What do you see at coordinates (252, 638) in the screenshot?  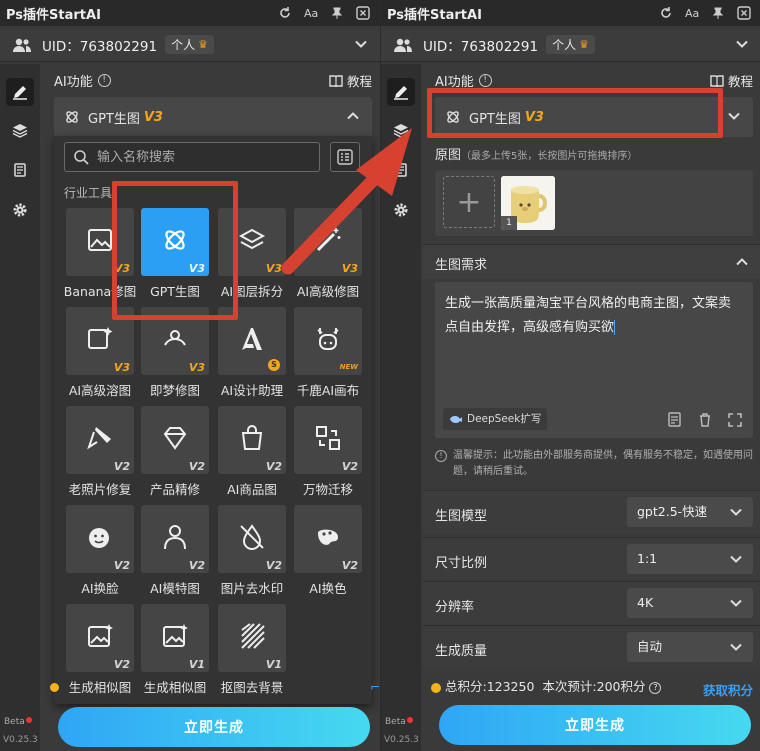 I see `tool-tile-18: V1` at bounding box center [252, 638].